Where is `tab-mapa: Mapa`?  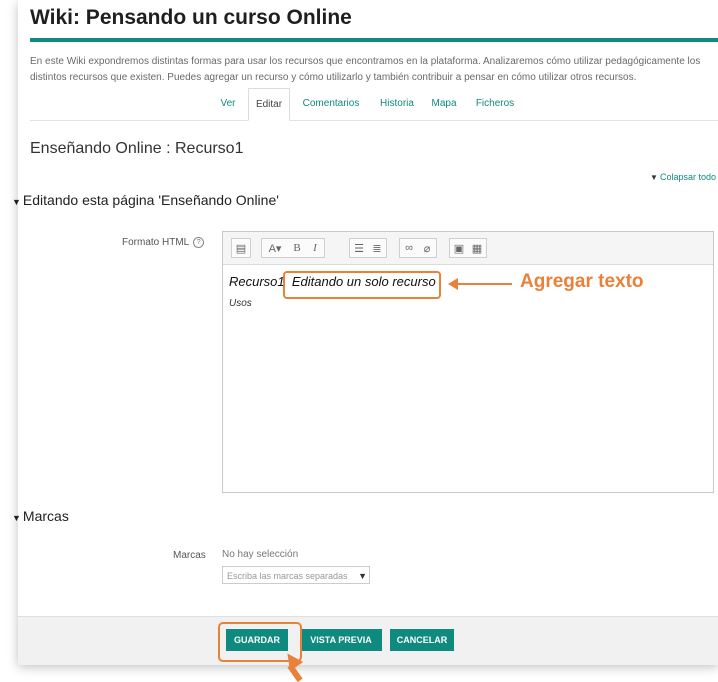 tab-mapa: Mapa is located at coordinates (444, 103).